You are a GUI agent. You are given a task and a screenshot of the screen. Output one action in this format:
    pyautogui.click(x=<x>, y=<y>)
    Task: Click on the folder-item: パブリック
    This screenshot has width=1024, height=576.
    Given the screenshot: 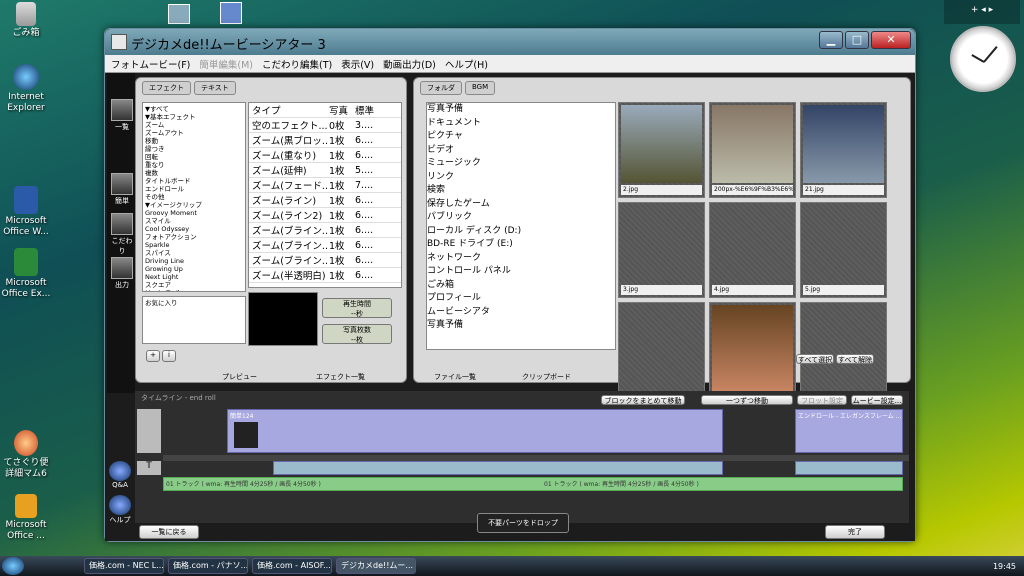 What is the action you would take?
    pyautogui.click(x=521, y=218)
    